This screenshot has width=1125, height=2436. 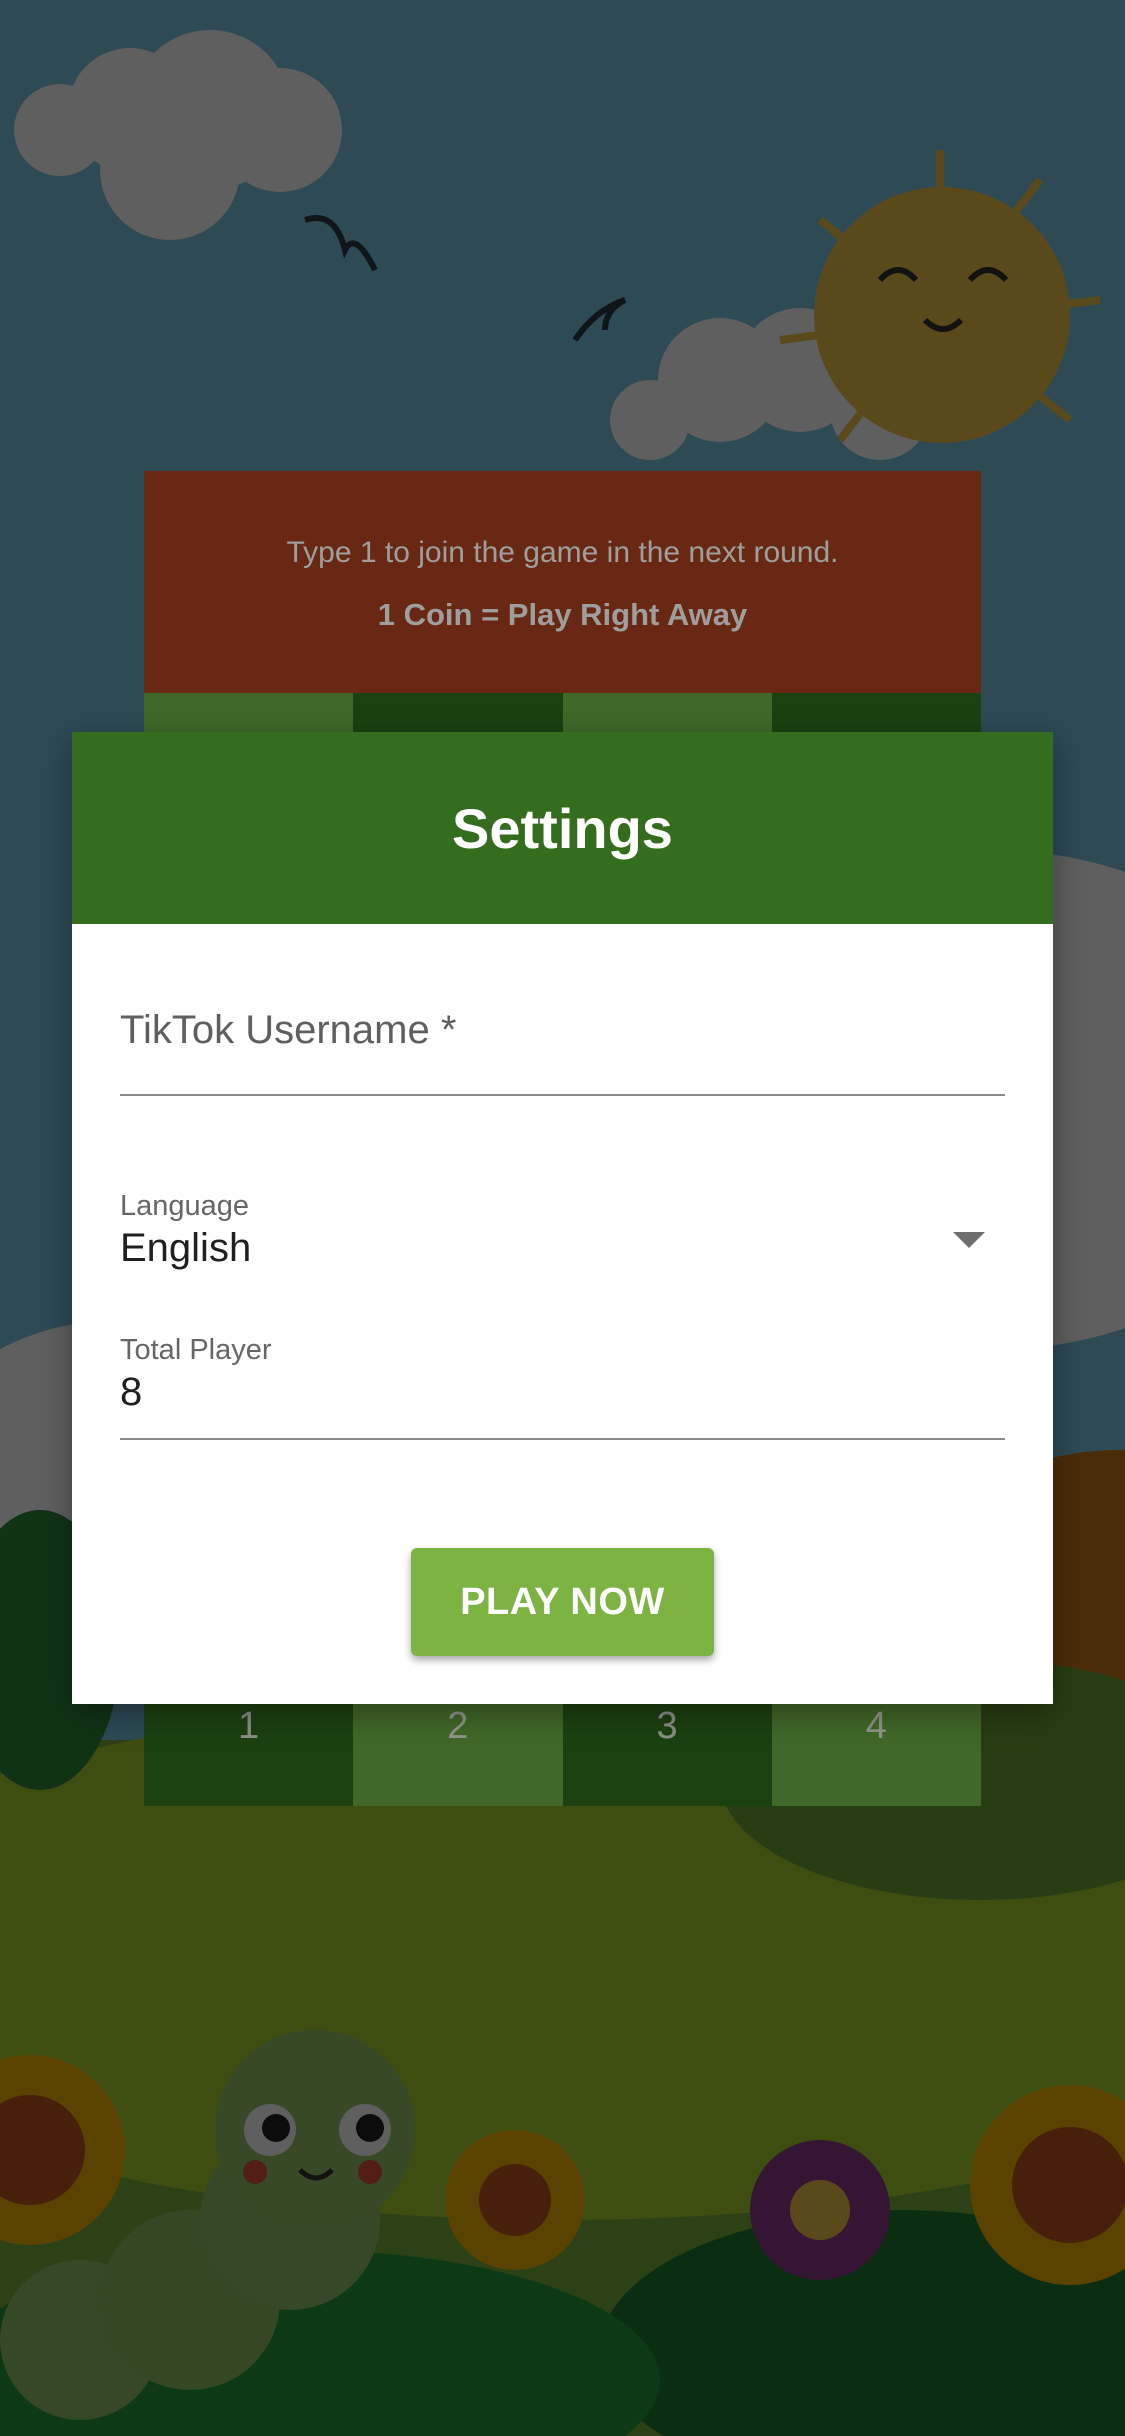 What do you see at coordinates (186, 1248) in the screenshot?
I see `language-value: English` at bounding box center [186, 1248].